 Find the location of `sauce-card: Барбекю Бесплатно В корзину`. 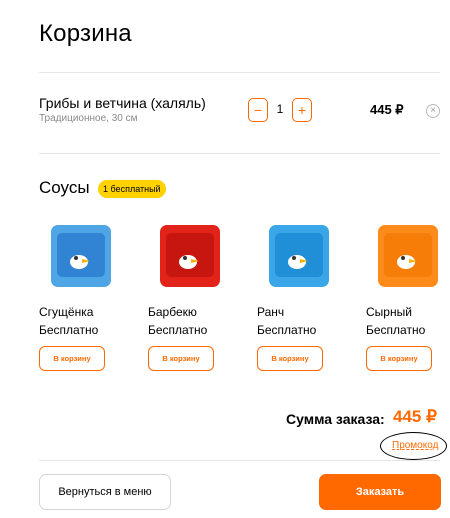

sauce-card: Барбекю Бесплатно В корзину is located at coordinates (195, 300).